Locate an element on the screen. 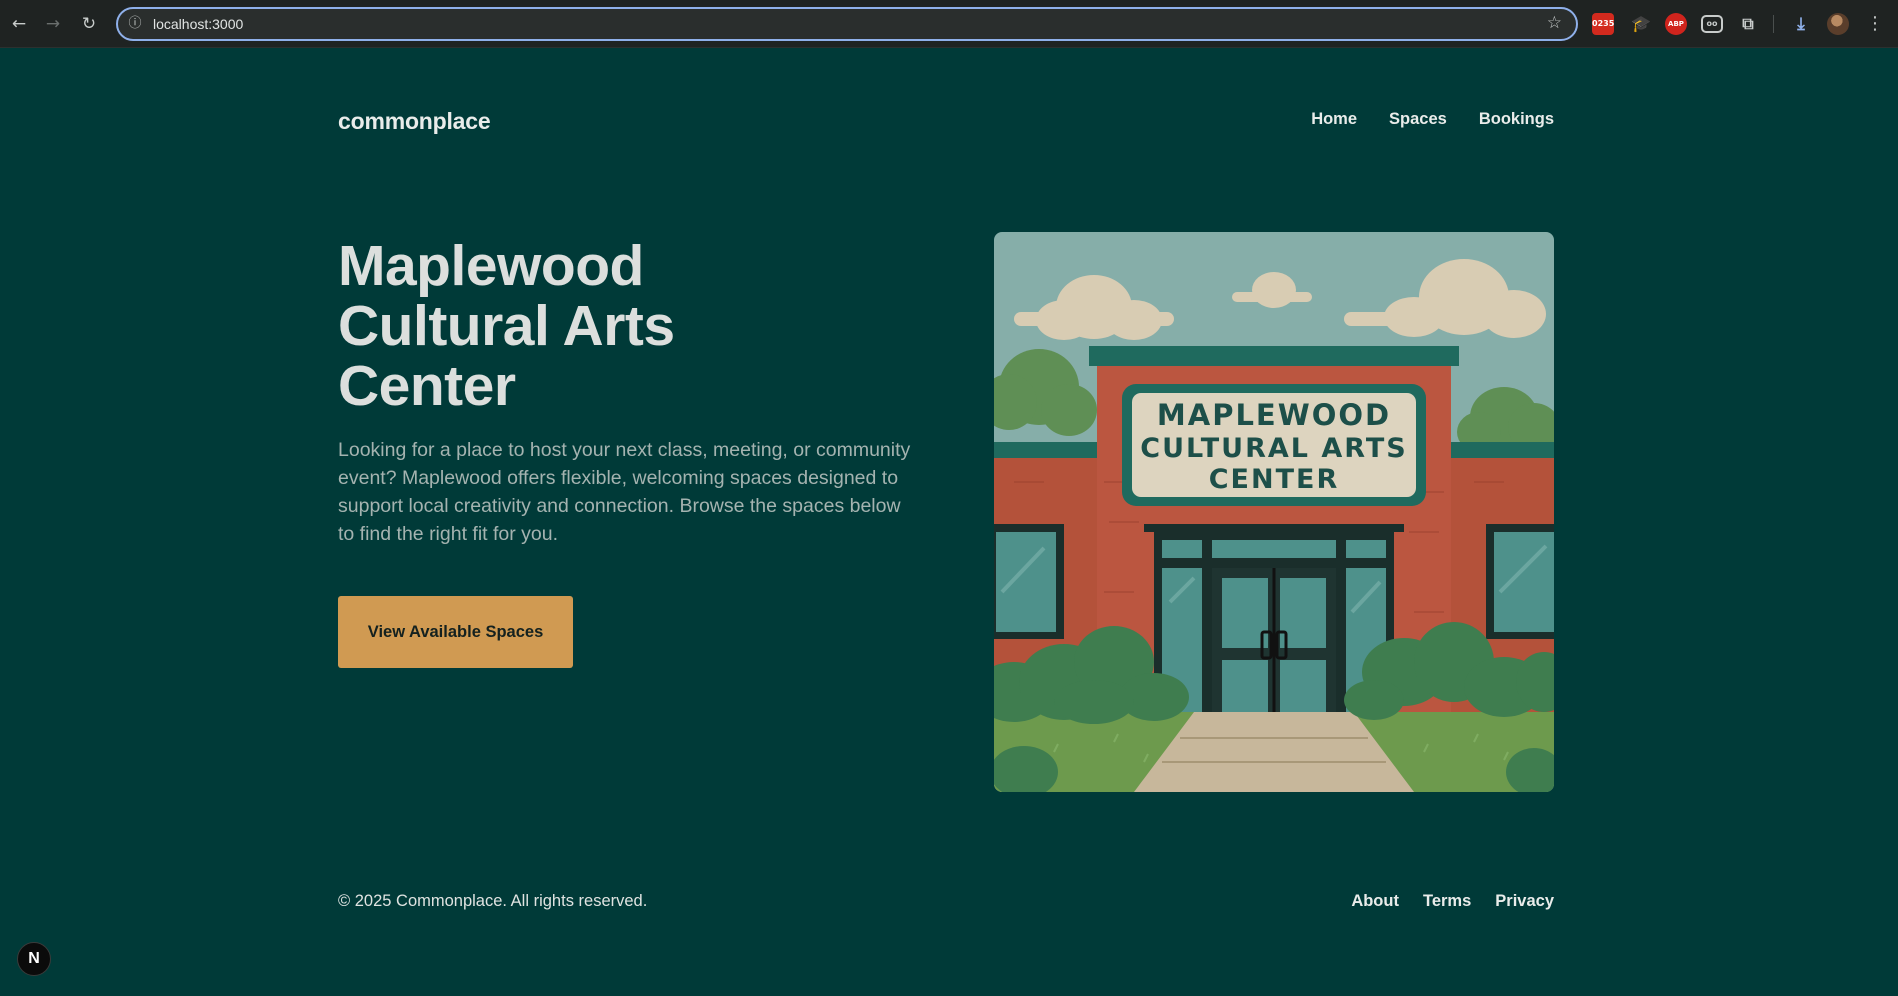 The height and width of the screenshot is (996, 1898). site-logo: commonplace is located at coordinates (414, 121).